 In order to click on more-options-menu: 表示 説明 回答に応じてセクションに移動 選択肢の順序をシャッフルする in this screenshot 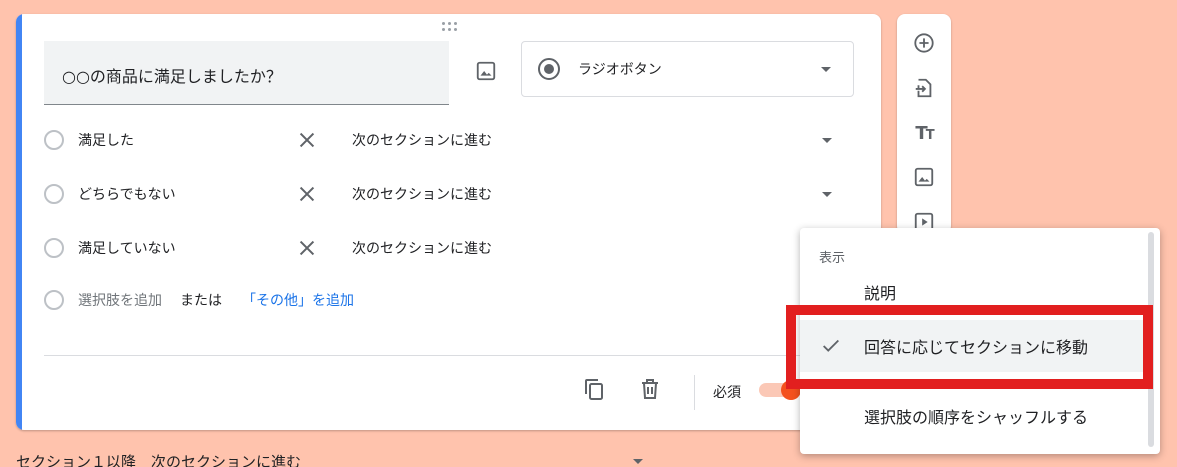, I will do `click(980, 341)`.